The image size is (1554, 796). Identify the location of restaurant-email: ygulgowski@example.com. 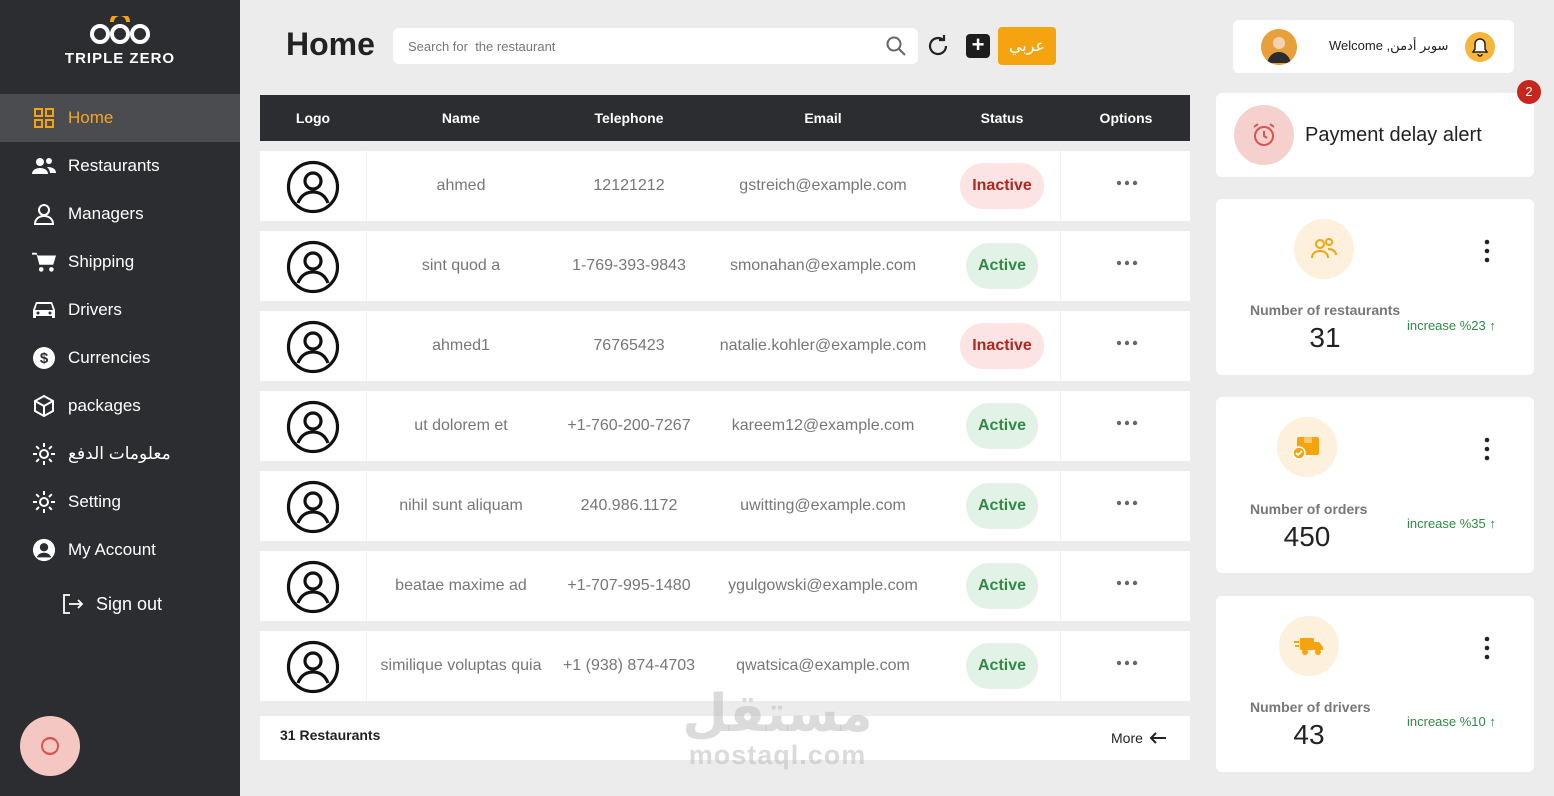
(823, 585).